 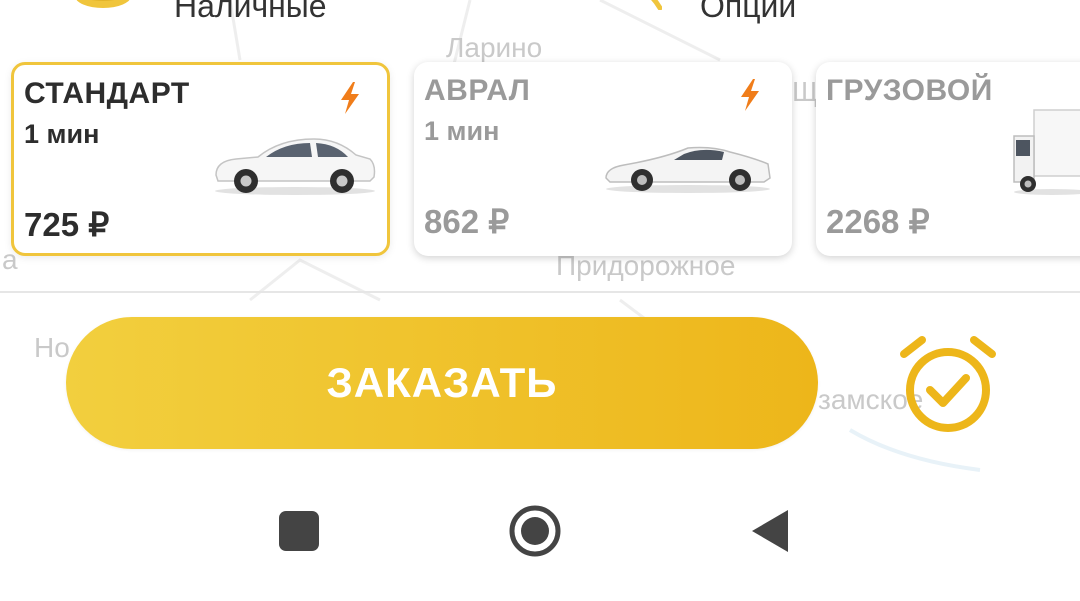 I want to click on tariff-name: АВРАЛ, so click(x=477, y=90).